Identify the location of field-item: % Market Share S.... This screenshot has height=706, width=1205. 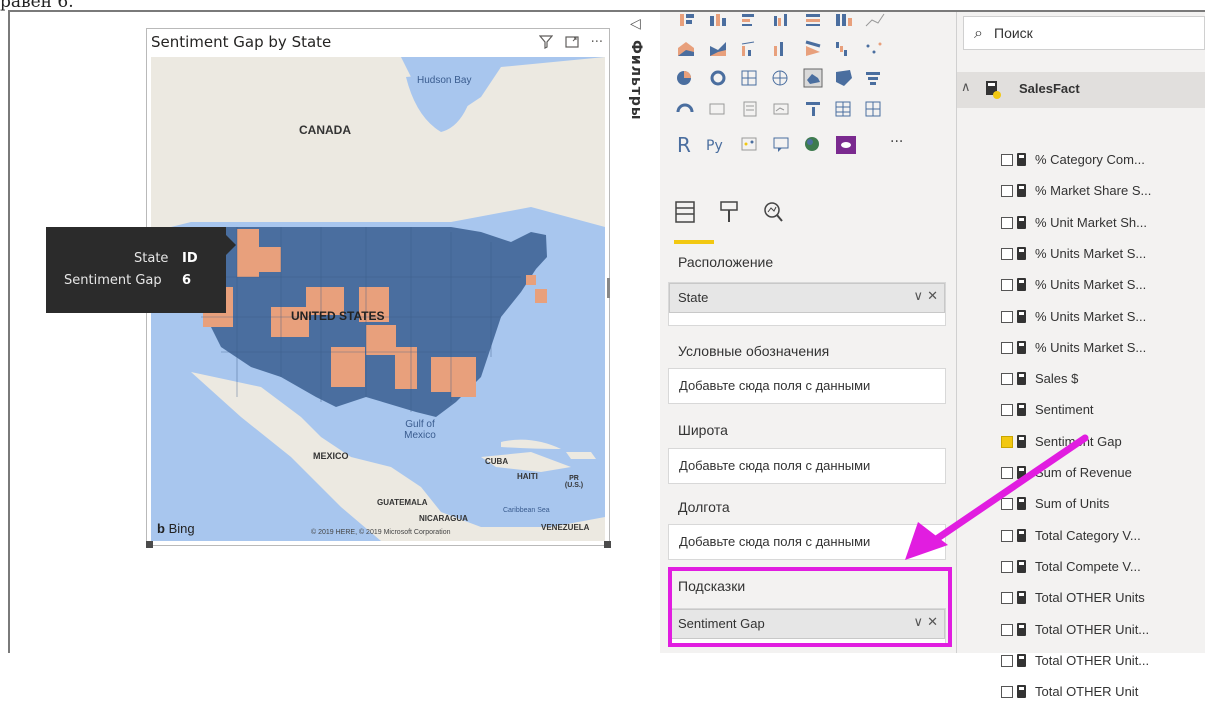
(1101, 192).